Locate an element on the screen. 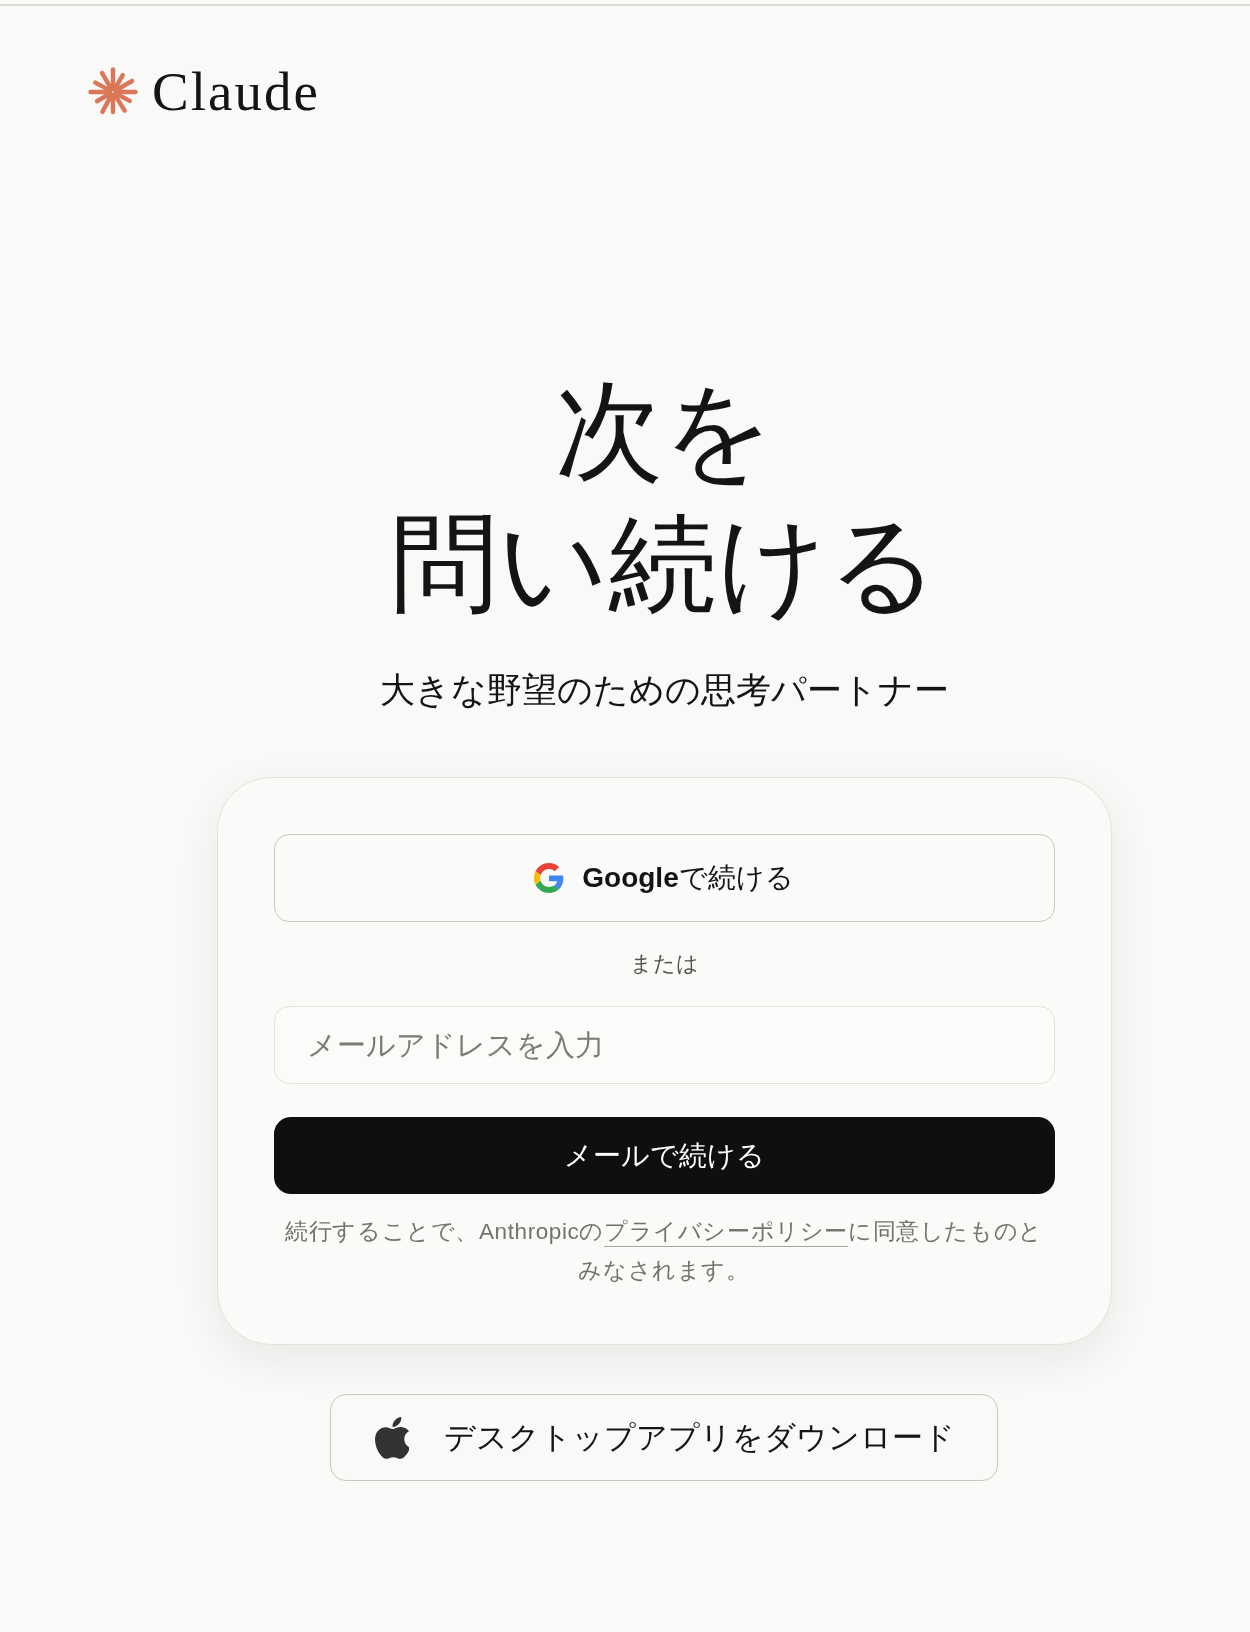  logo-text: Claude is located at coordinates (236, 91).